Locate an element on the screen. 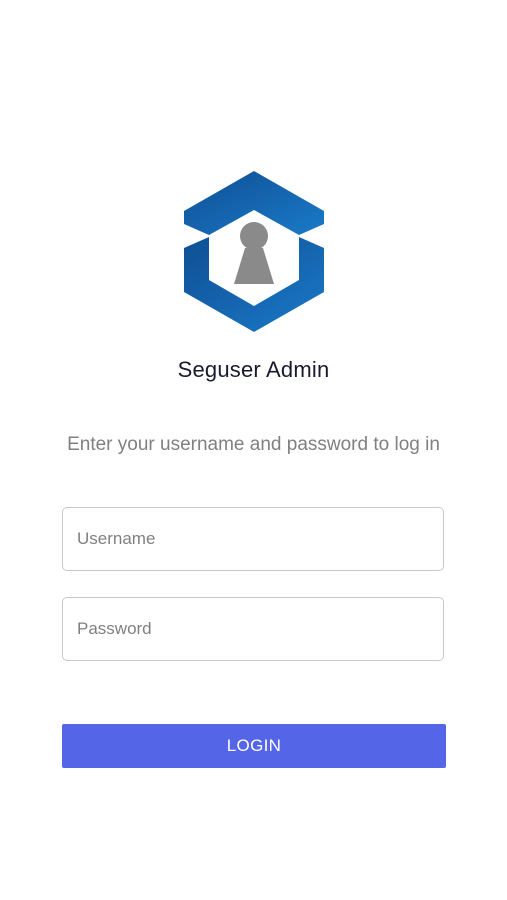  password-input is located at coordinates (253, 629).